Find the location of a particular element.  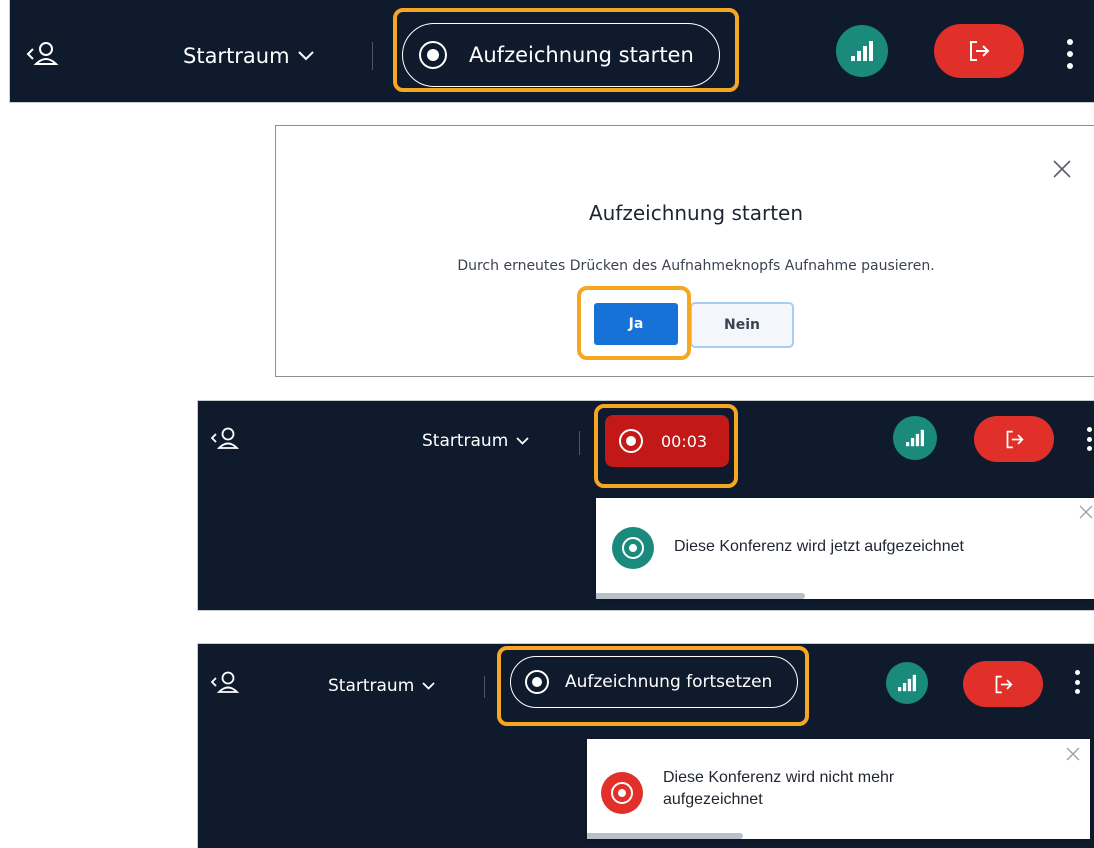

yes-button: Ja is located at coordinates (636, 324).